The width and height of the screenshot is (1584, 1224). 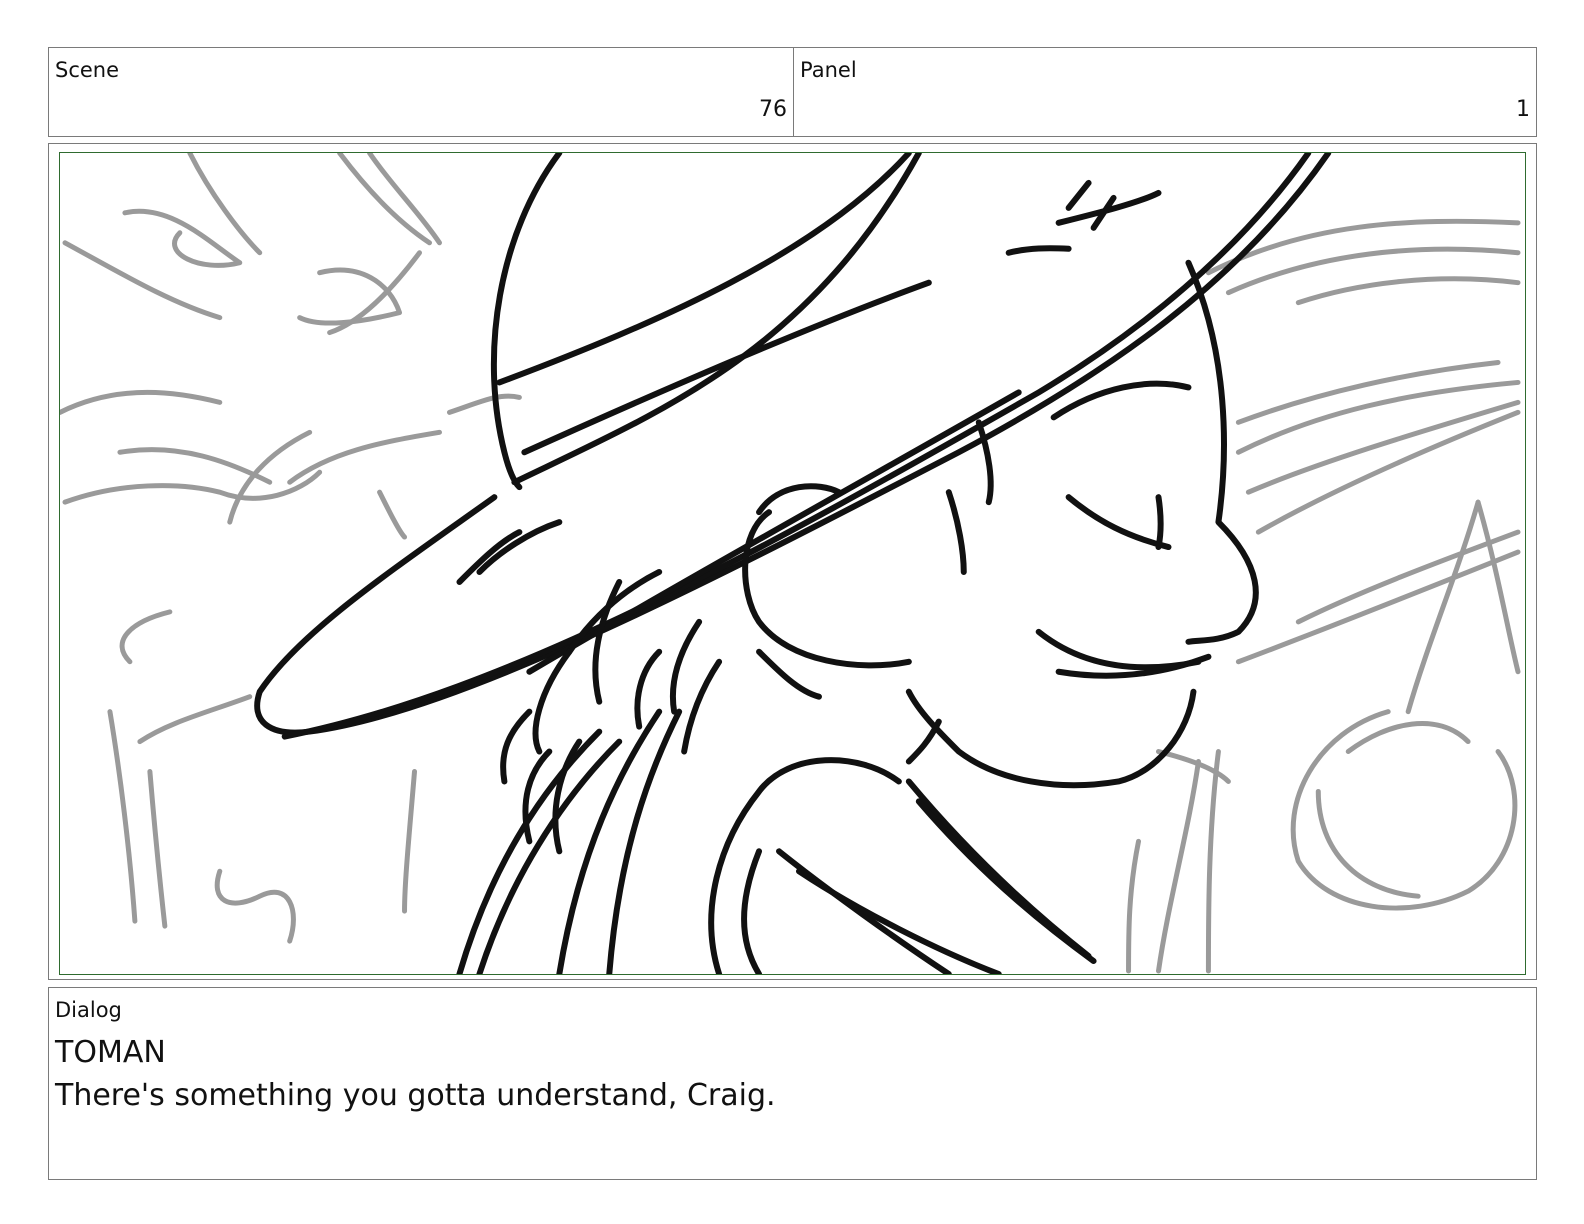 I want to click on scene-cell: Scene 76, so click(x=421, y=92).